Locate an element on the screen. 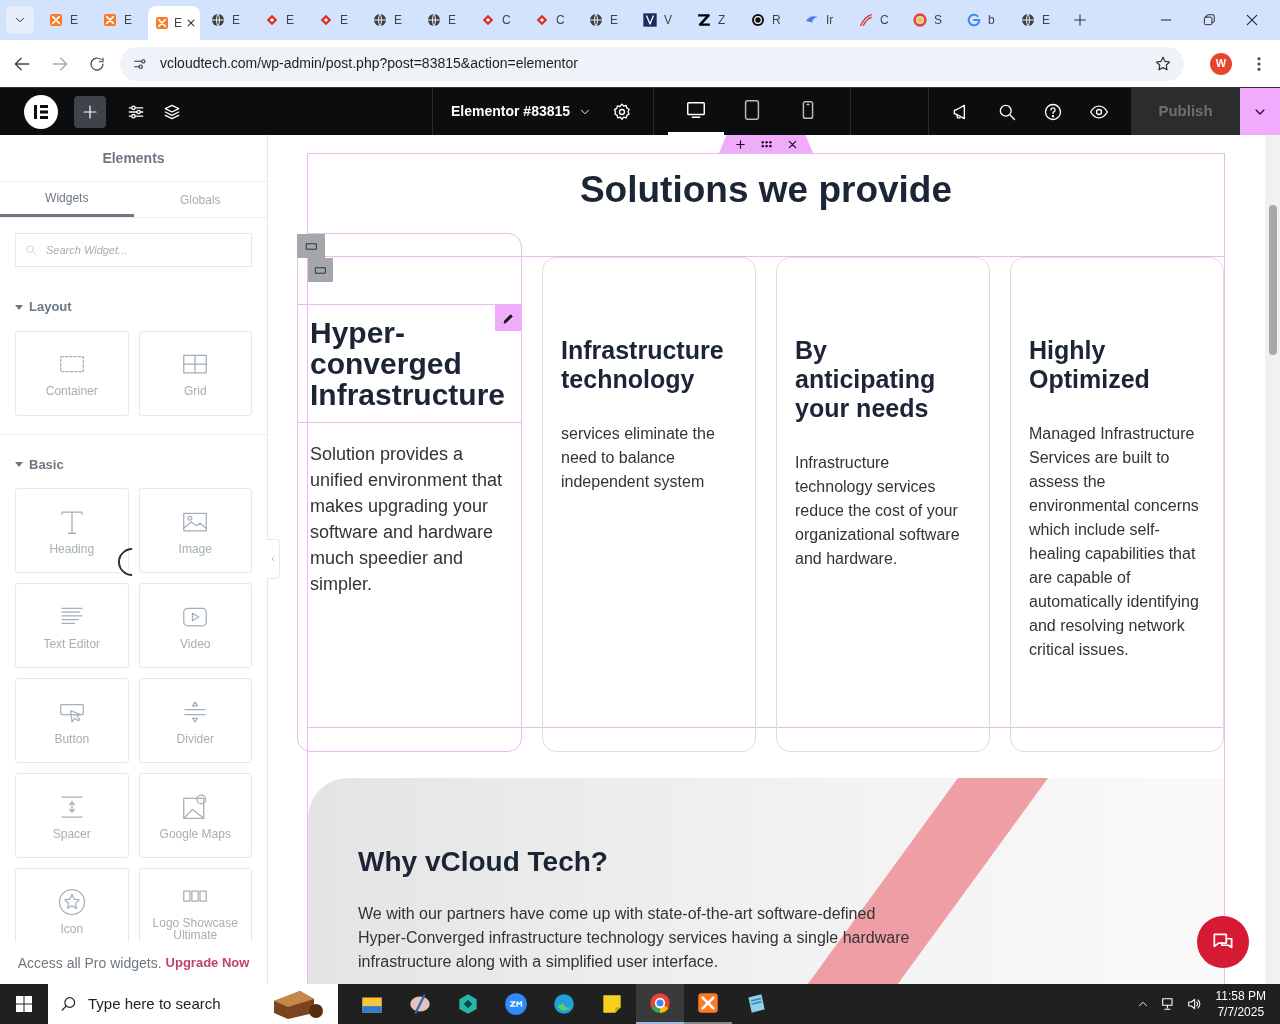 The width and height of the screenshot is (1280, 1024). card-text: Solution provides a unified environment that makes upgrading your software and hardware much speedier and simpler. is located at coordinates (407, 519).